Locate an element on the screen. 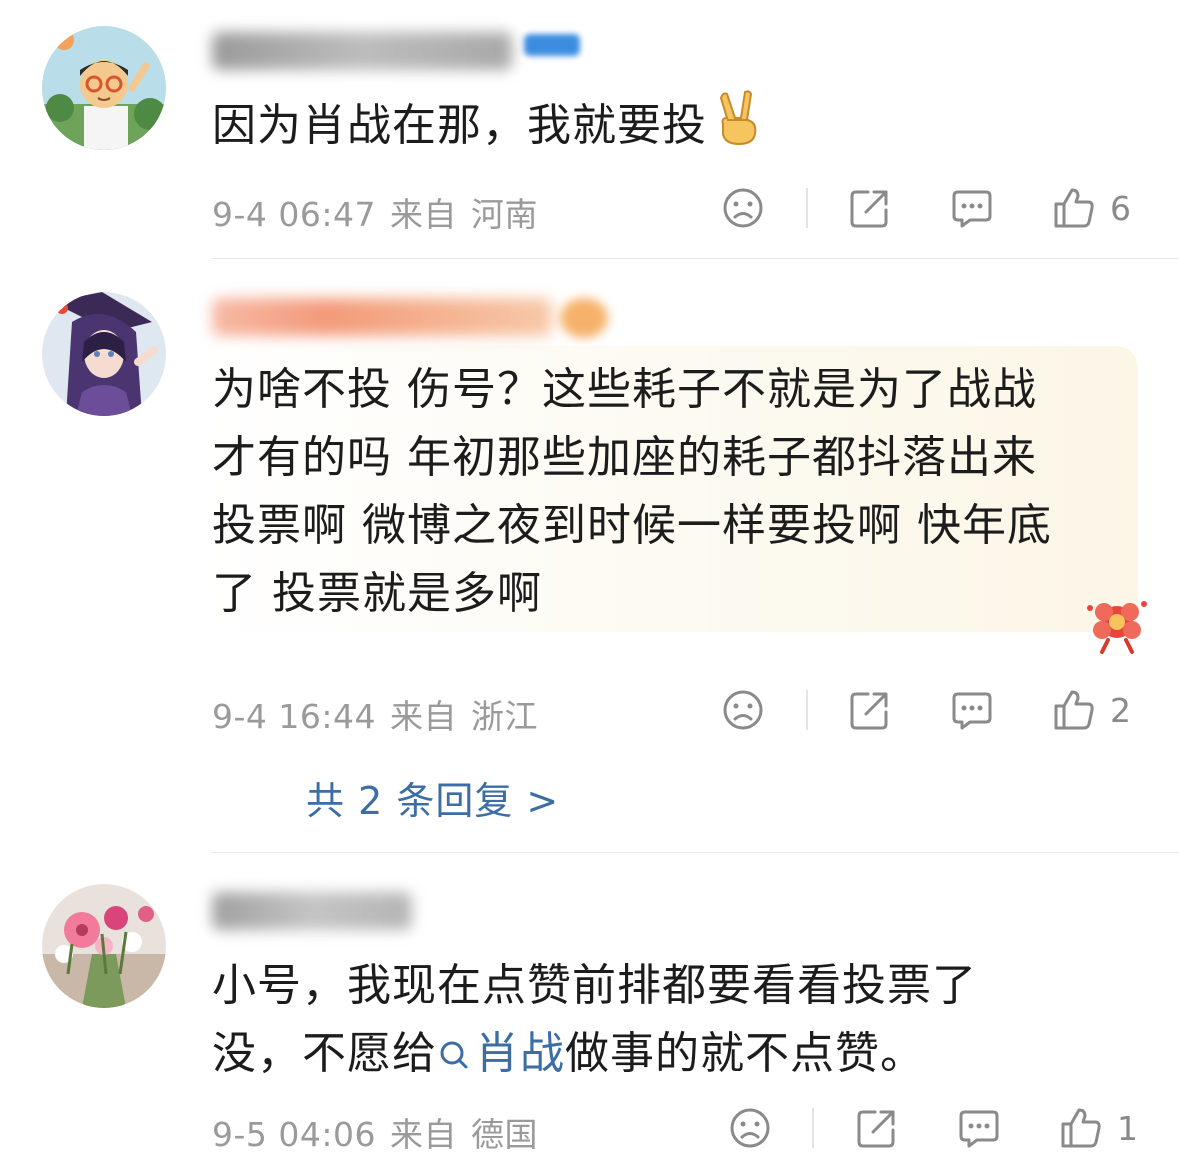 This screenshot has height=1169, width=1179. like-count: 1 is located at coordinates (1127, 1128).